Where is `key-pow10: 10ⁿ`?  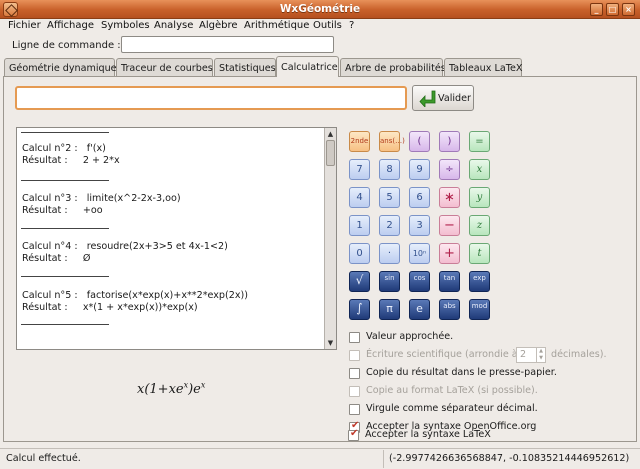
key-pow10: 10ⁿ is located at coordinates (419, 253).